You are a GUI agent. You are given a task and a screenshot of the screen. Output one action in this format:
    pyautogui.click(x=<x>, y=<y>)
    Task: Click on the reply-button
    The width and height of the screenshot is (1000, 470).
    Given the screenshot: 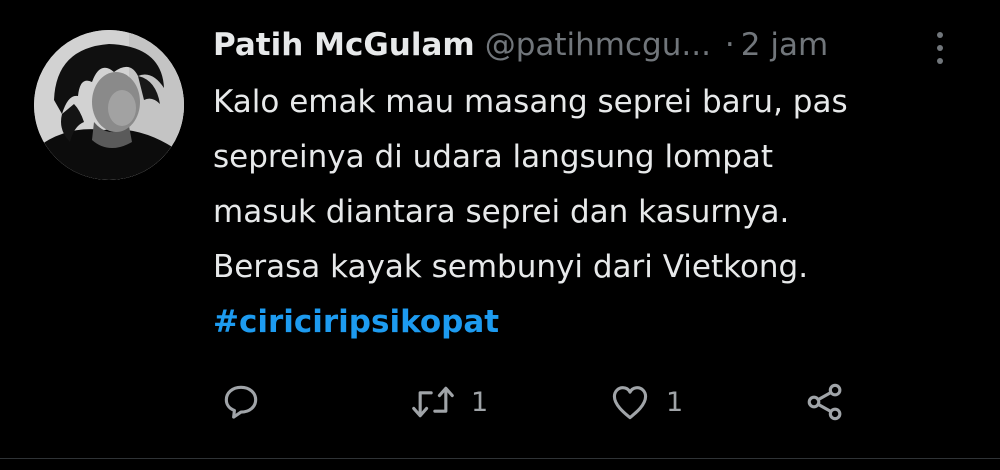 What is the action you would take?
    pyautogui.click(x=241, y=402)
    